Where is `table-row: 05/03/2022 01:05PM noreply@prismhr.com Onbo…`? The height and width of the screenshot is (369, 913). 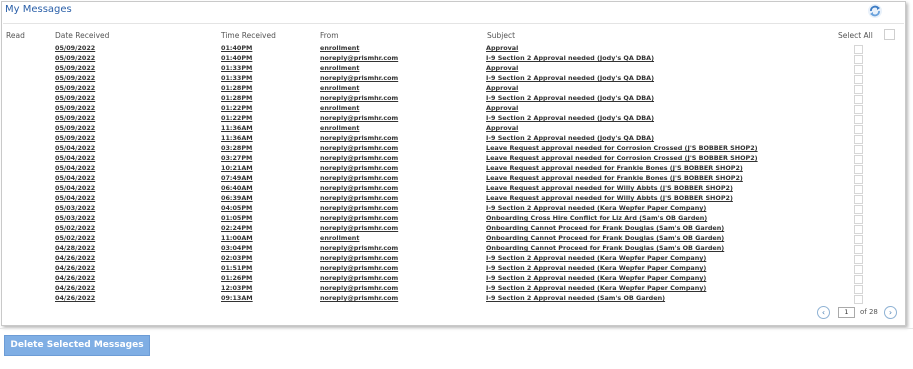
table-row: 05/03/2022 01:05PM noreply@prismhr.com Onbo… is located at coordinates (453, 219).